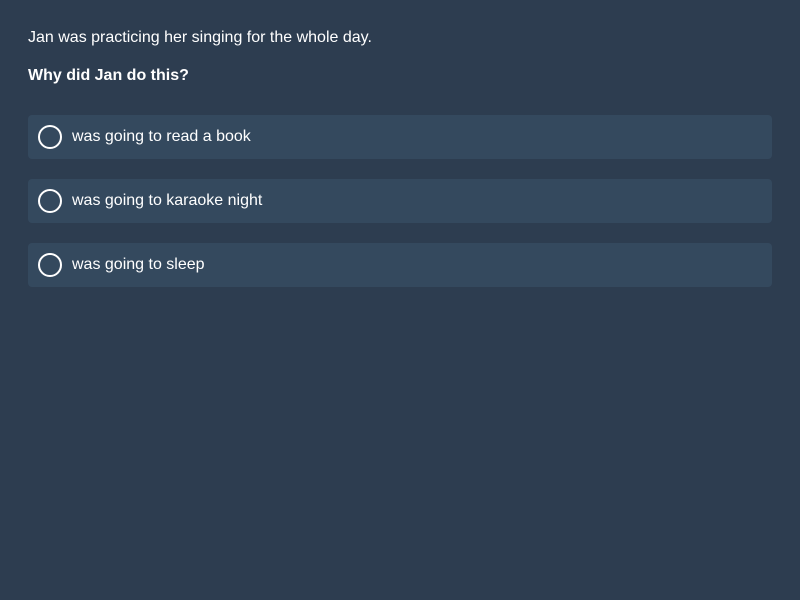  What do you see at coordinates (108, 75) in the screenshot?
I see `question-text: Why did Jan do this?` at bounding box center [108, 75].